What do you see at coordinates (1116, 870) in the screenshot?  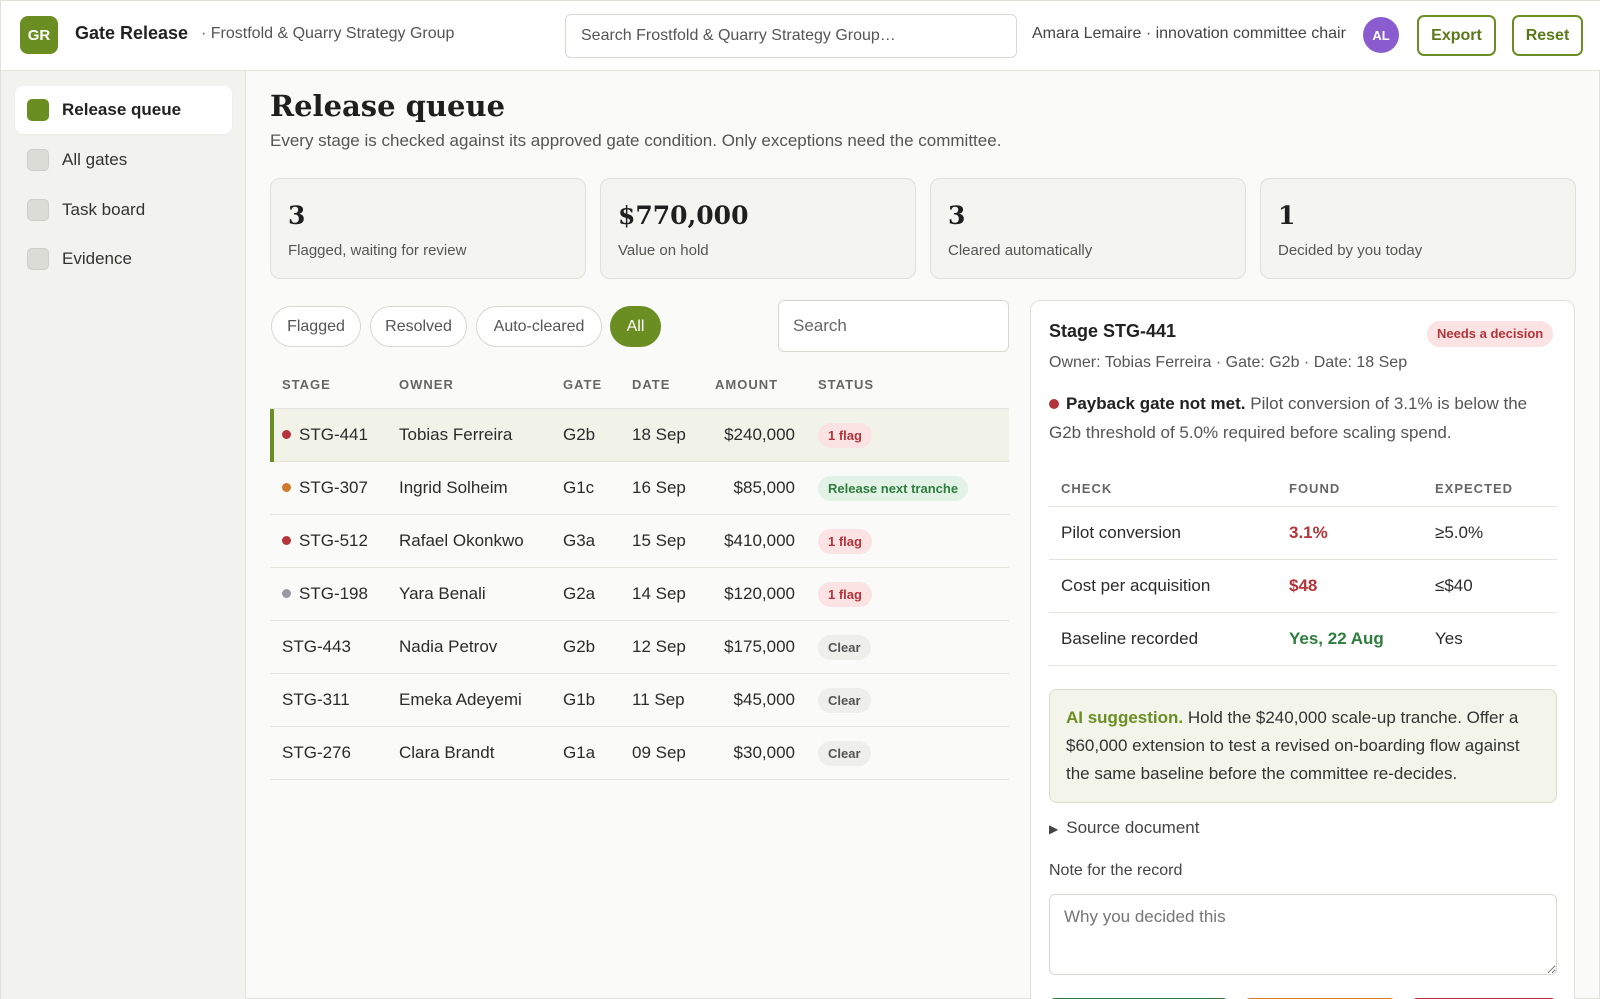 I see `note-label: Note for the record` at bounding box center [1116, 870].